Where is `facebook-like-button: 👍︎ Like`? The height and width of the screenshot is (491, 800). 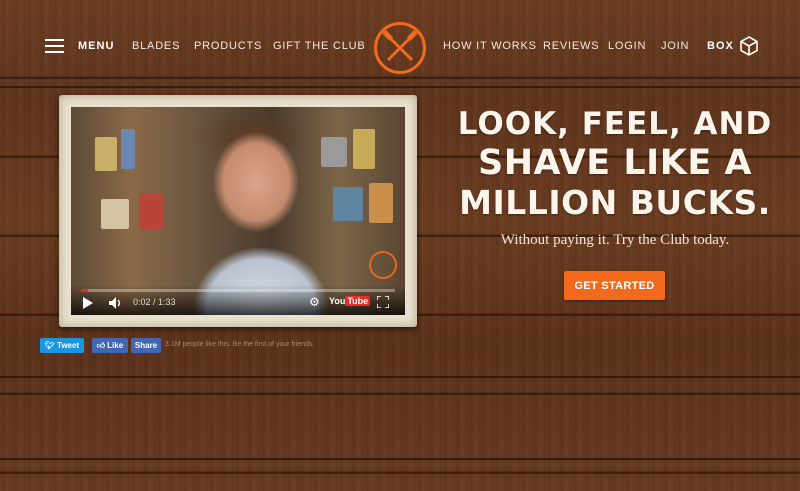
facebook-like-button: 👍︎ Like is located at coordinates (110, 345).